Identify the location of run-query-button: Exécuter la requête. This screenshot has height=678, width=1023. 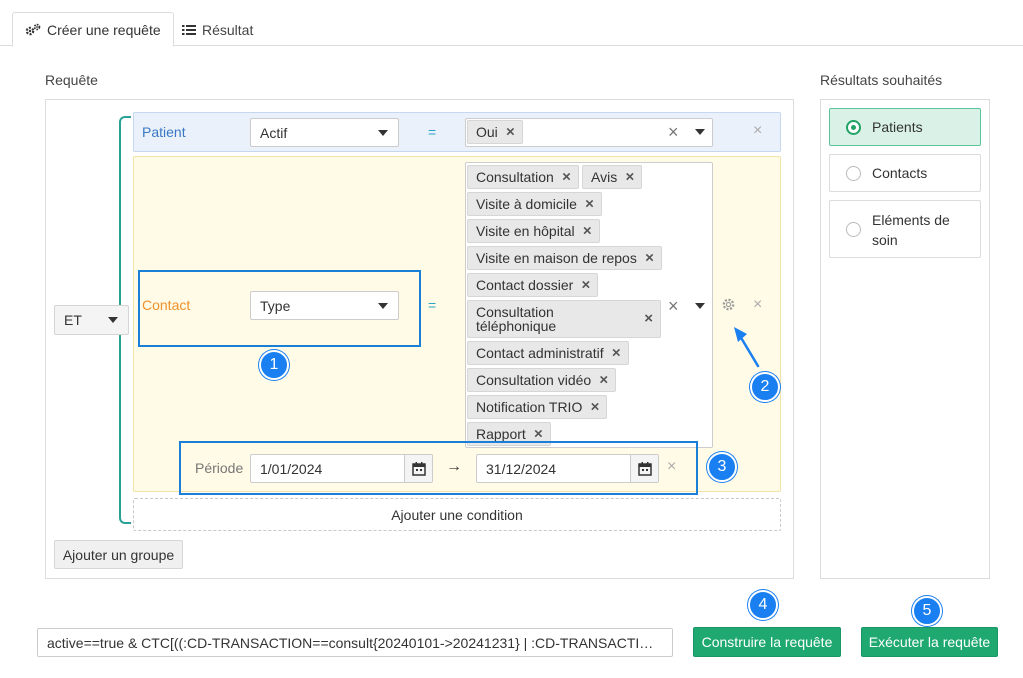
(929, 642).